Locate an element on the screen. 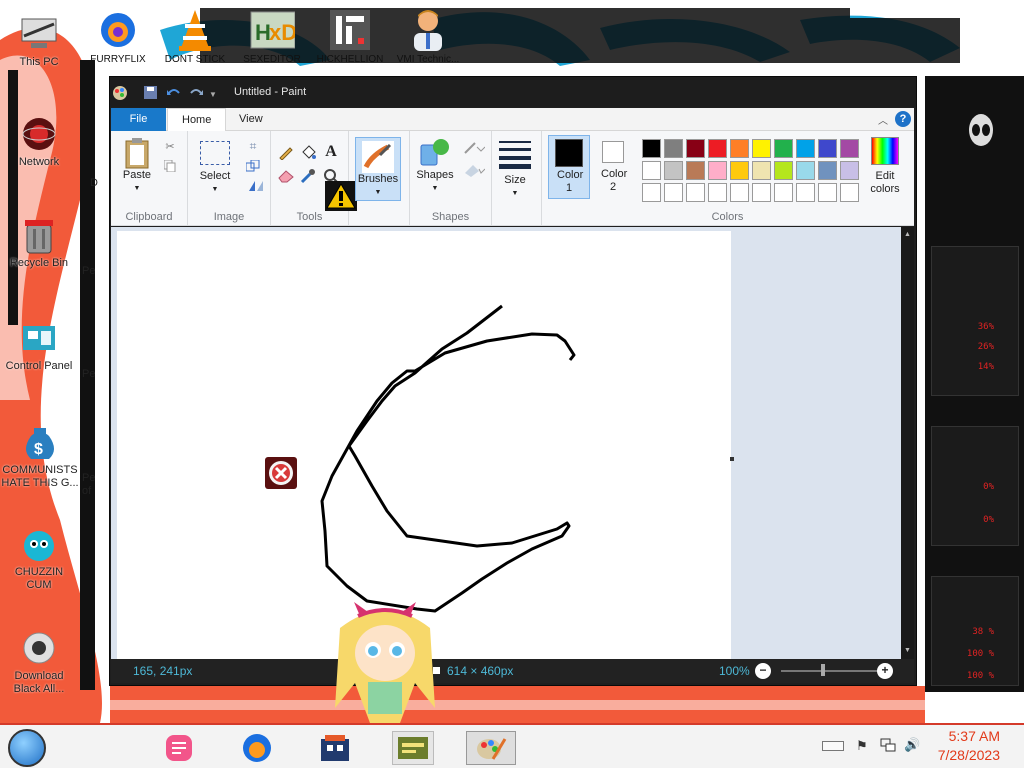 This screenshot has width=1024, height=768. crop-icon: ⌗ is located at coordinates (253, 146).